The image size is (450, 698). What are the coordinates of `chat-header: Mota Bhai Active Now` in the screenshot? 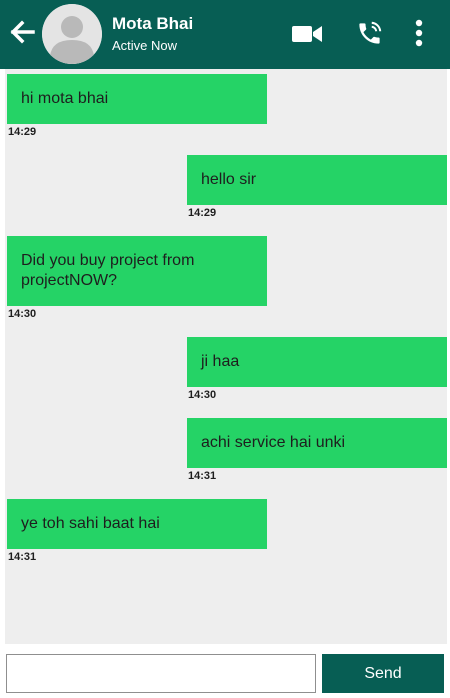 It's located at (225, 34).